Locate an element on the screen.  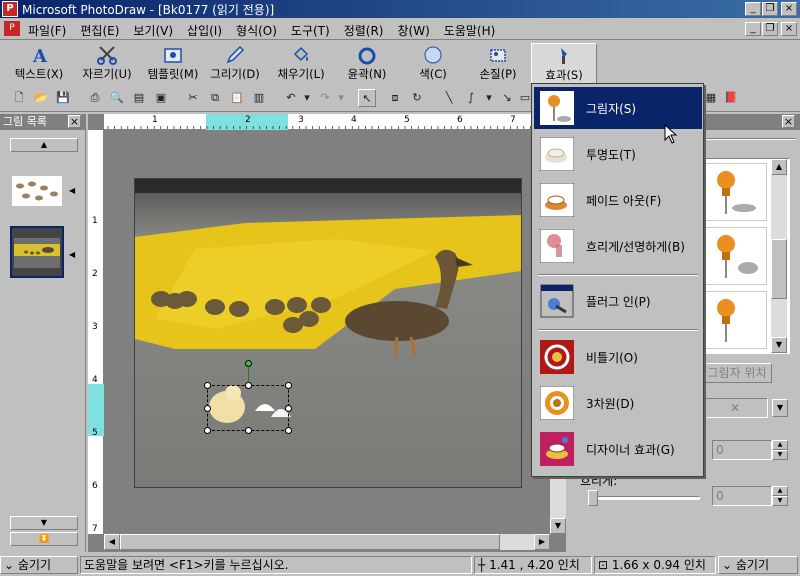
gallery-scroll-thumb is located at coordinates (779, 269).